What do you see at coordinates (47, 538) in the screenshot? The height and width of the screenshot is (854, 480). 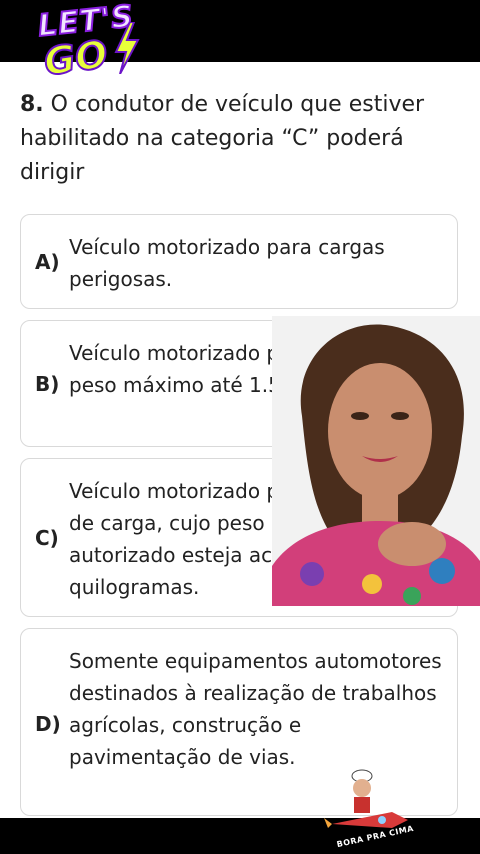 I see `option-letter: C)` at bounding box center [47, 538].